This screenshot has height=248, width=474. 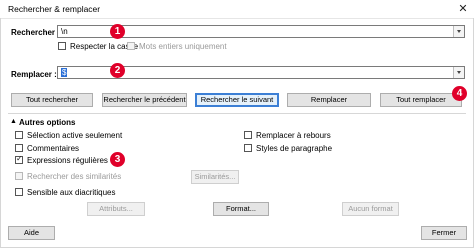 What do you see at coordinates (71, 192) in the screenshot?
I see `diacritics-label: Sensible aux diacritiques` at bounding box center [71, 192].